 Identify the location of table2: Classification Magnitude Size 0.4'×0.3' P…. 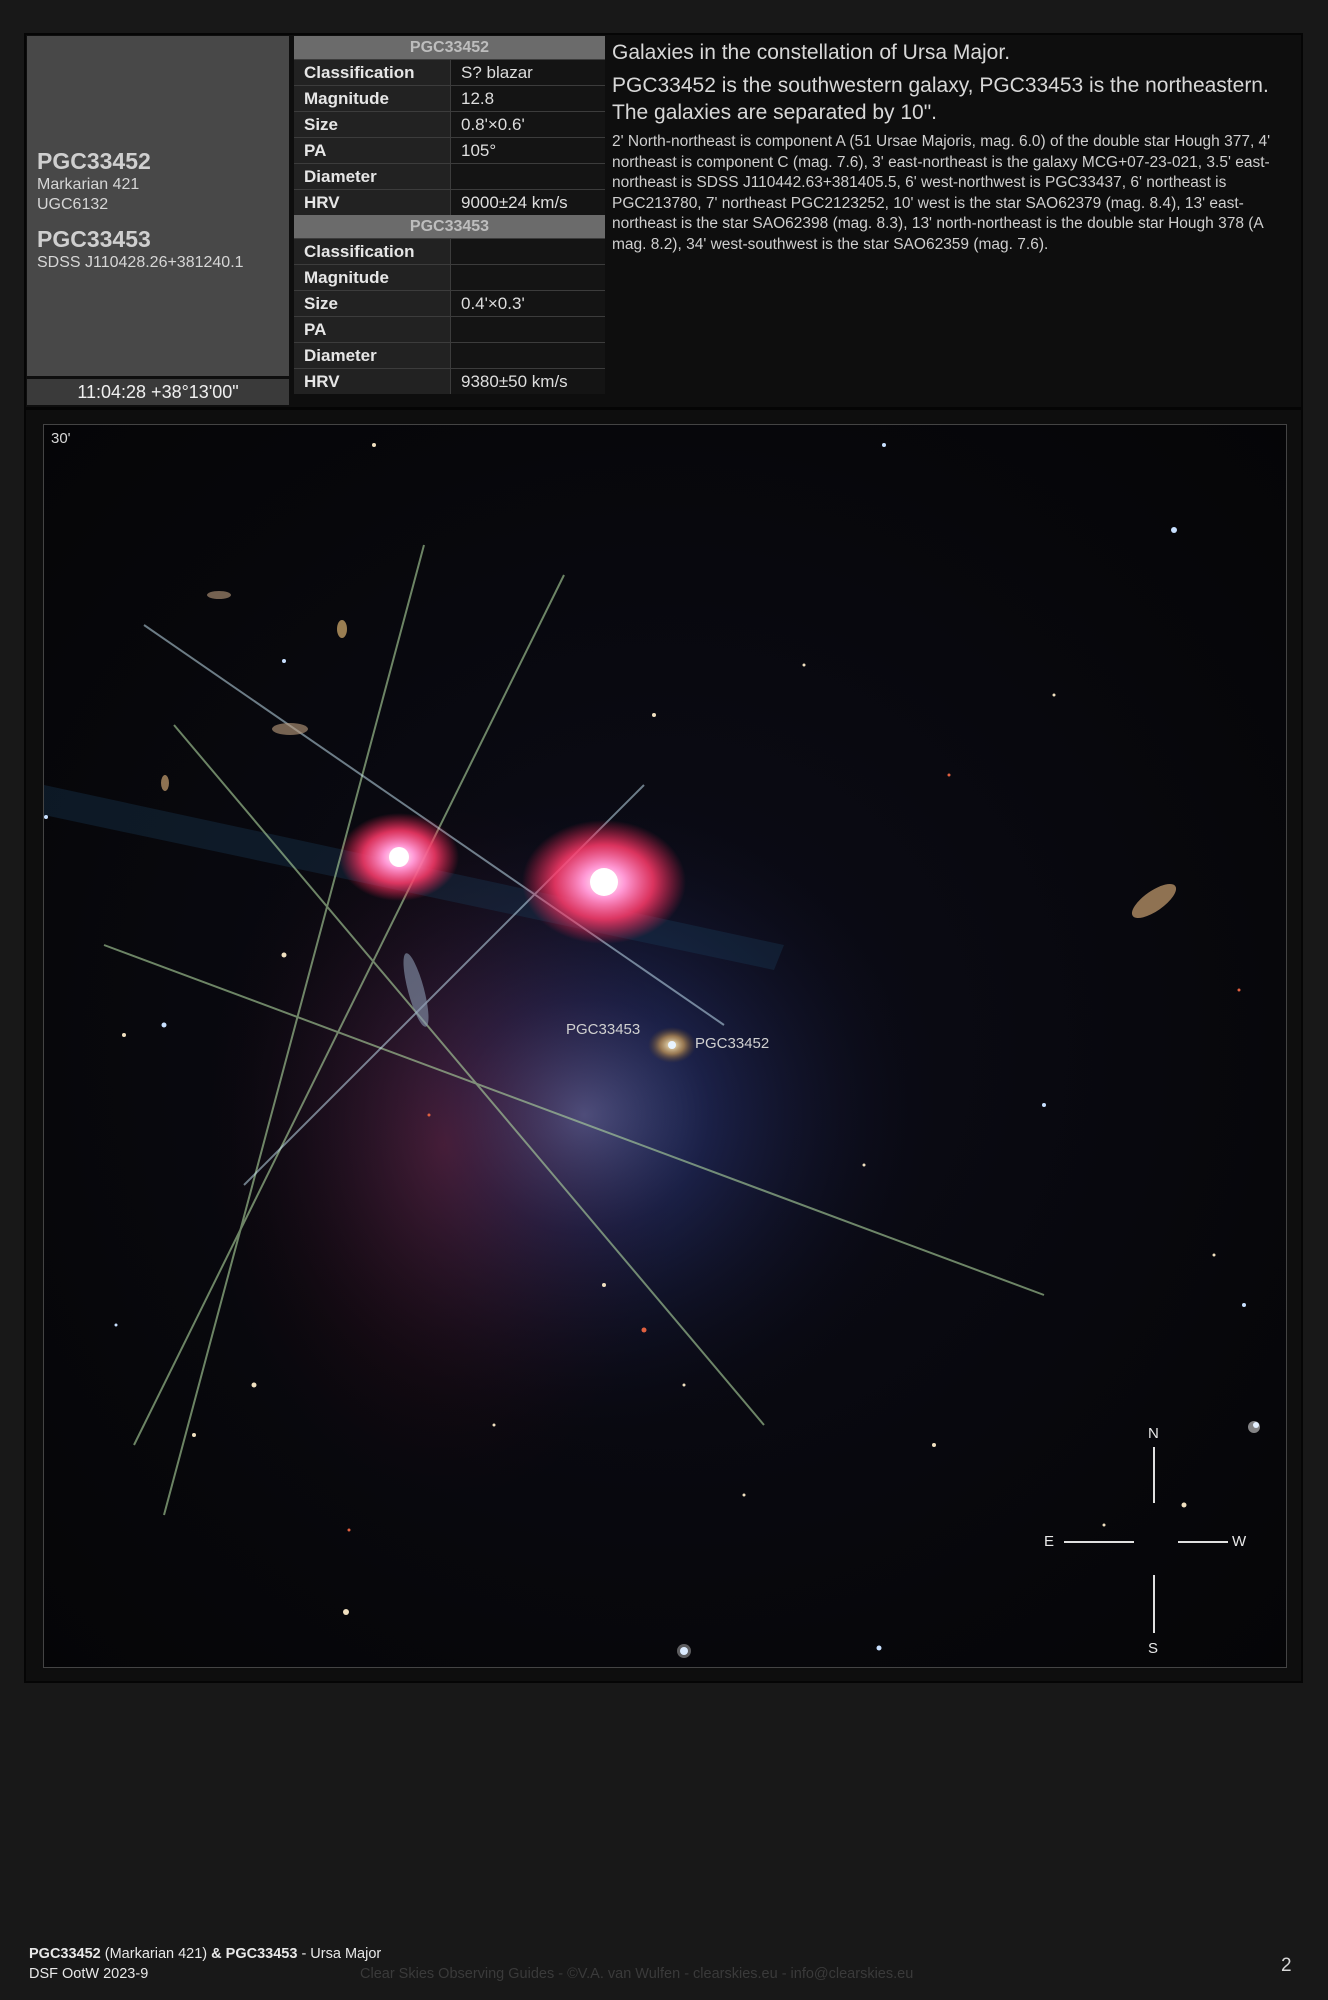
(449, 316).